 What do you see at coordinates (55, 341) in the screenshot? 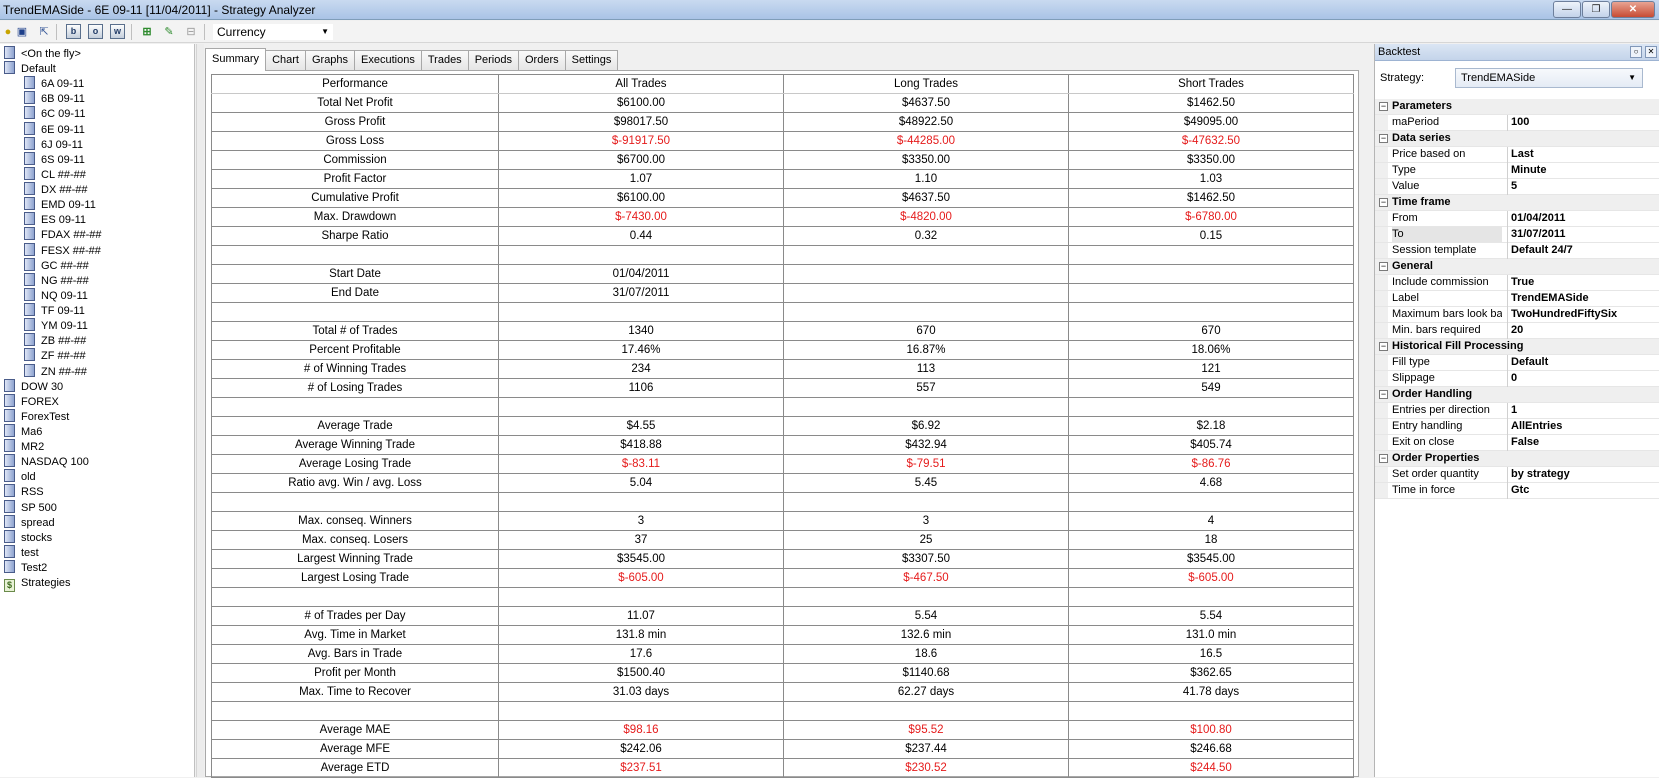
I see `tree-item: ZB ##-##` at bounding box center [55, 341].